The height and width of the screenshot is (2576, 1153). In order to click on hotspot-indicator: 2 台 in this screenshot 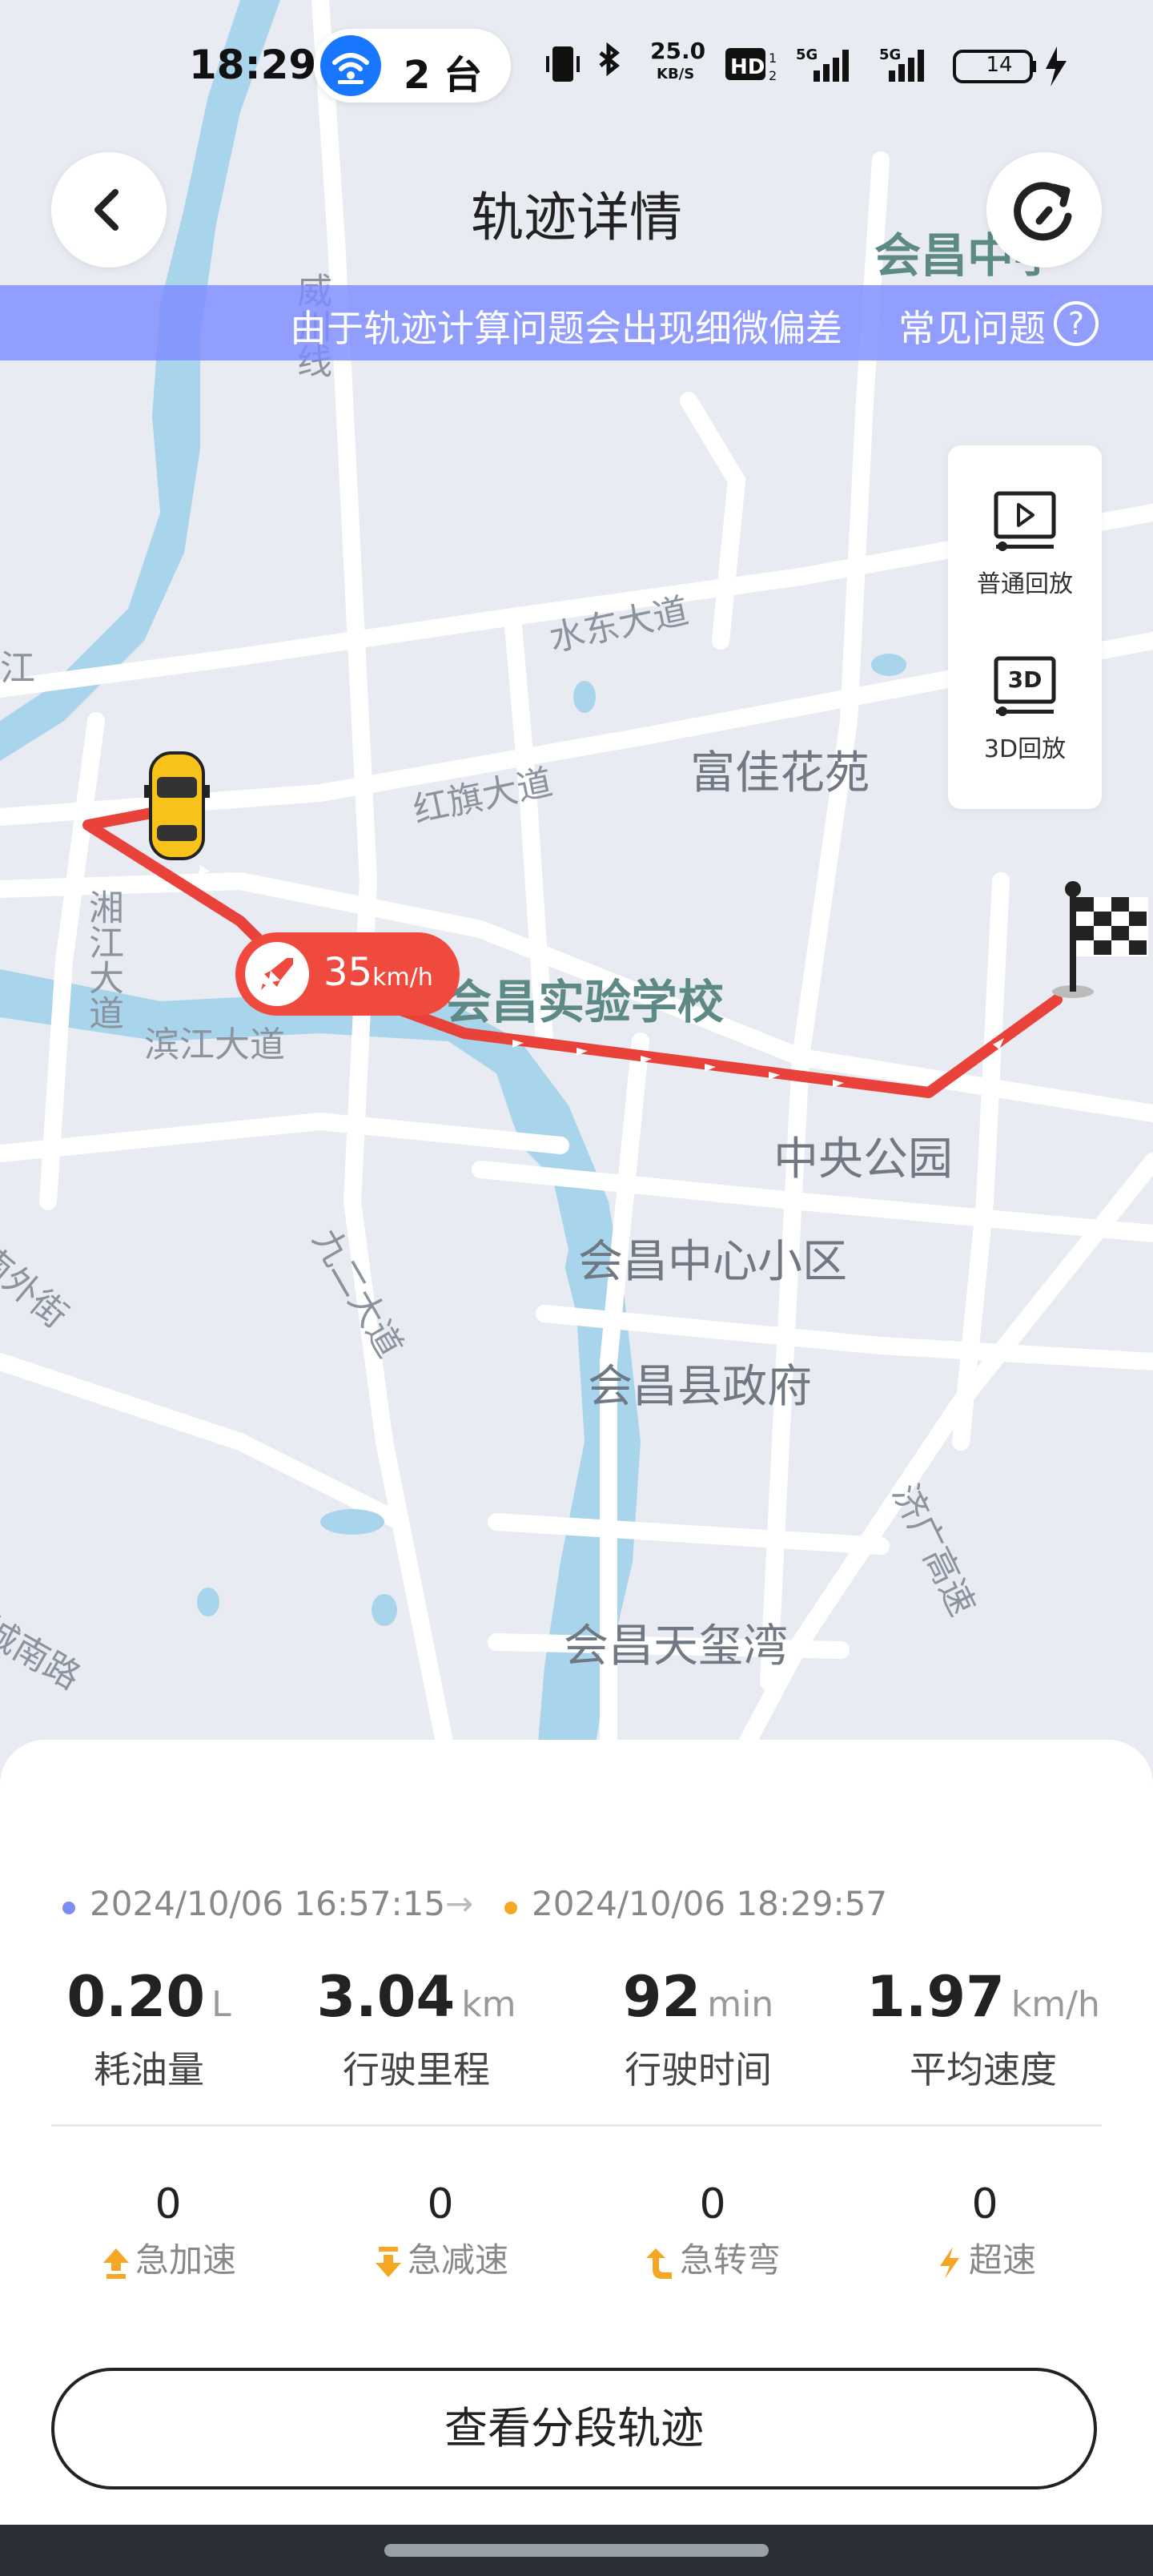, I will do `click(412, 66)`.